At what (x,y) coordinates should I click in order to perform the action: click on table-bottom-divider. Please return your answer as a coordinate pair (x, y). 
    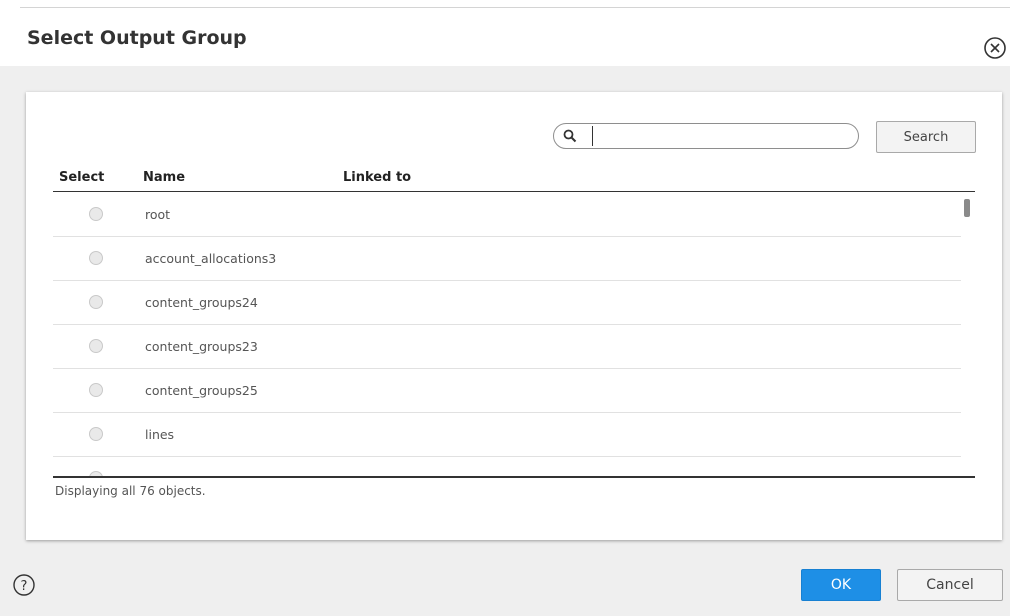
    Looking at the image, I should click on (514, 477).